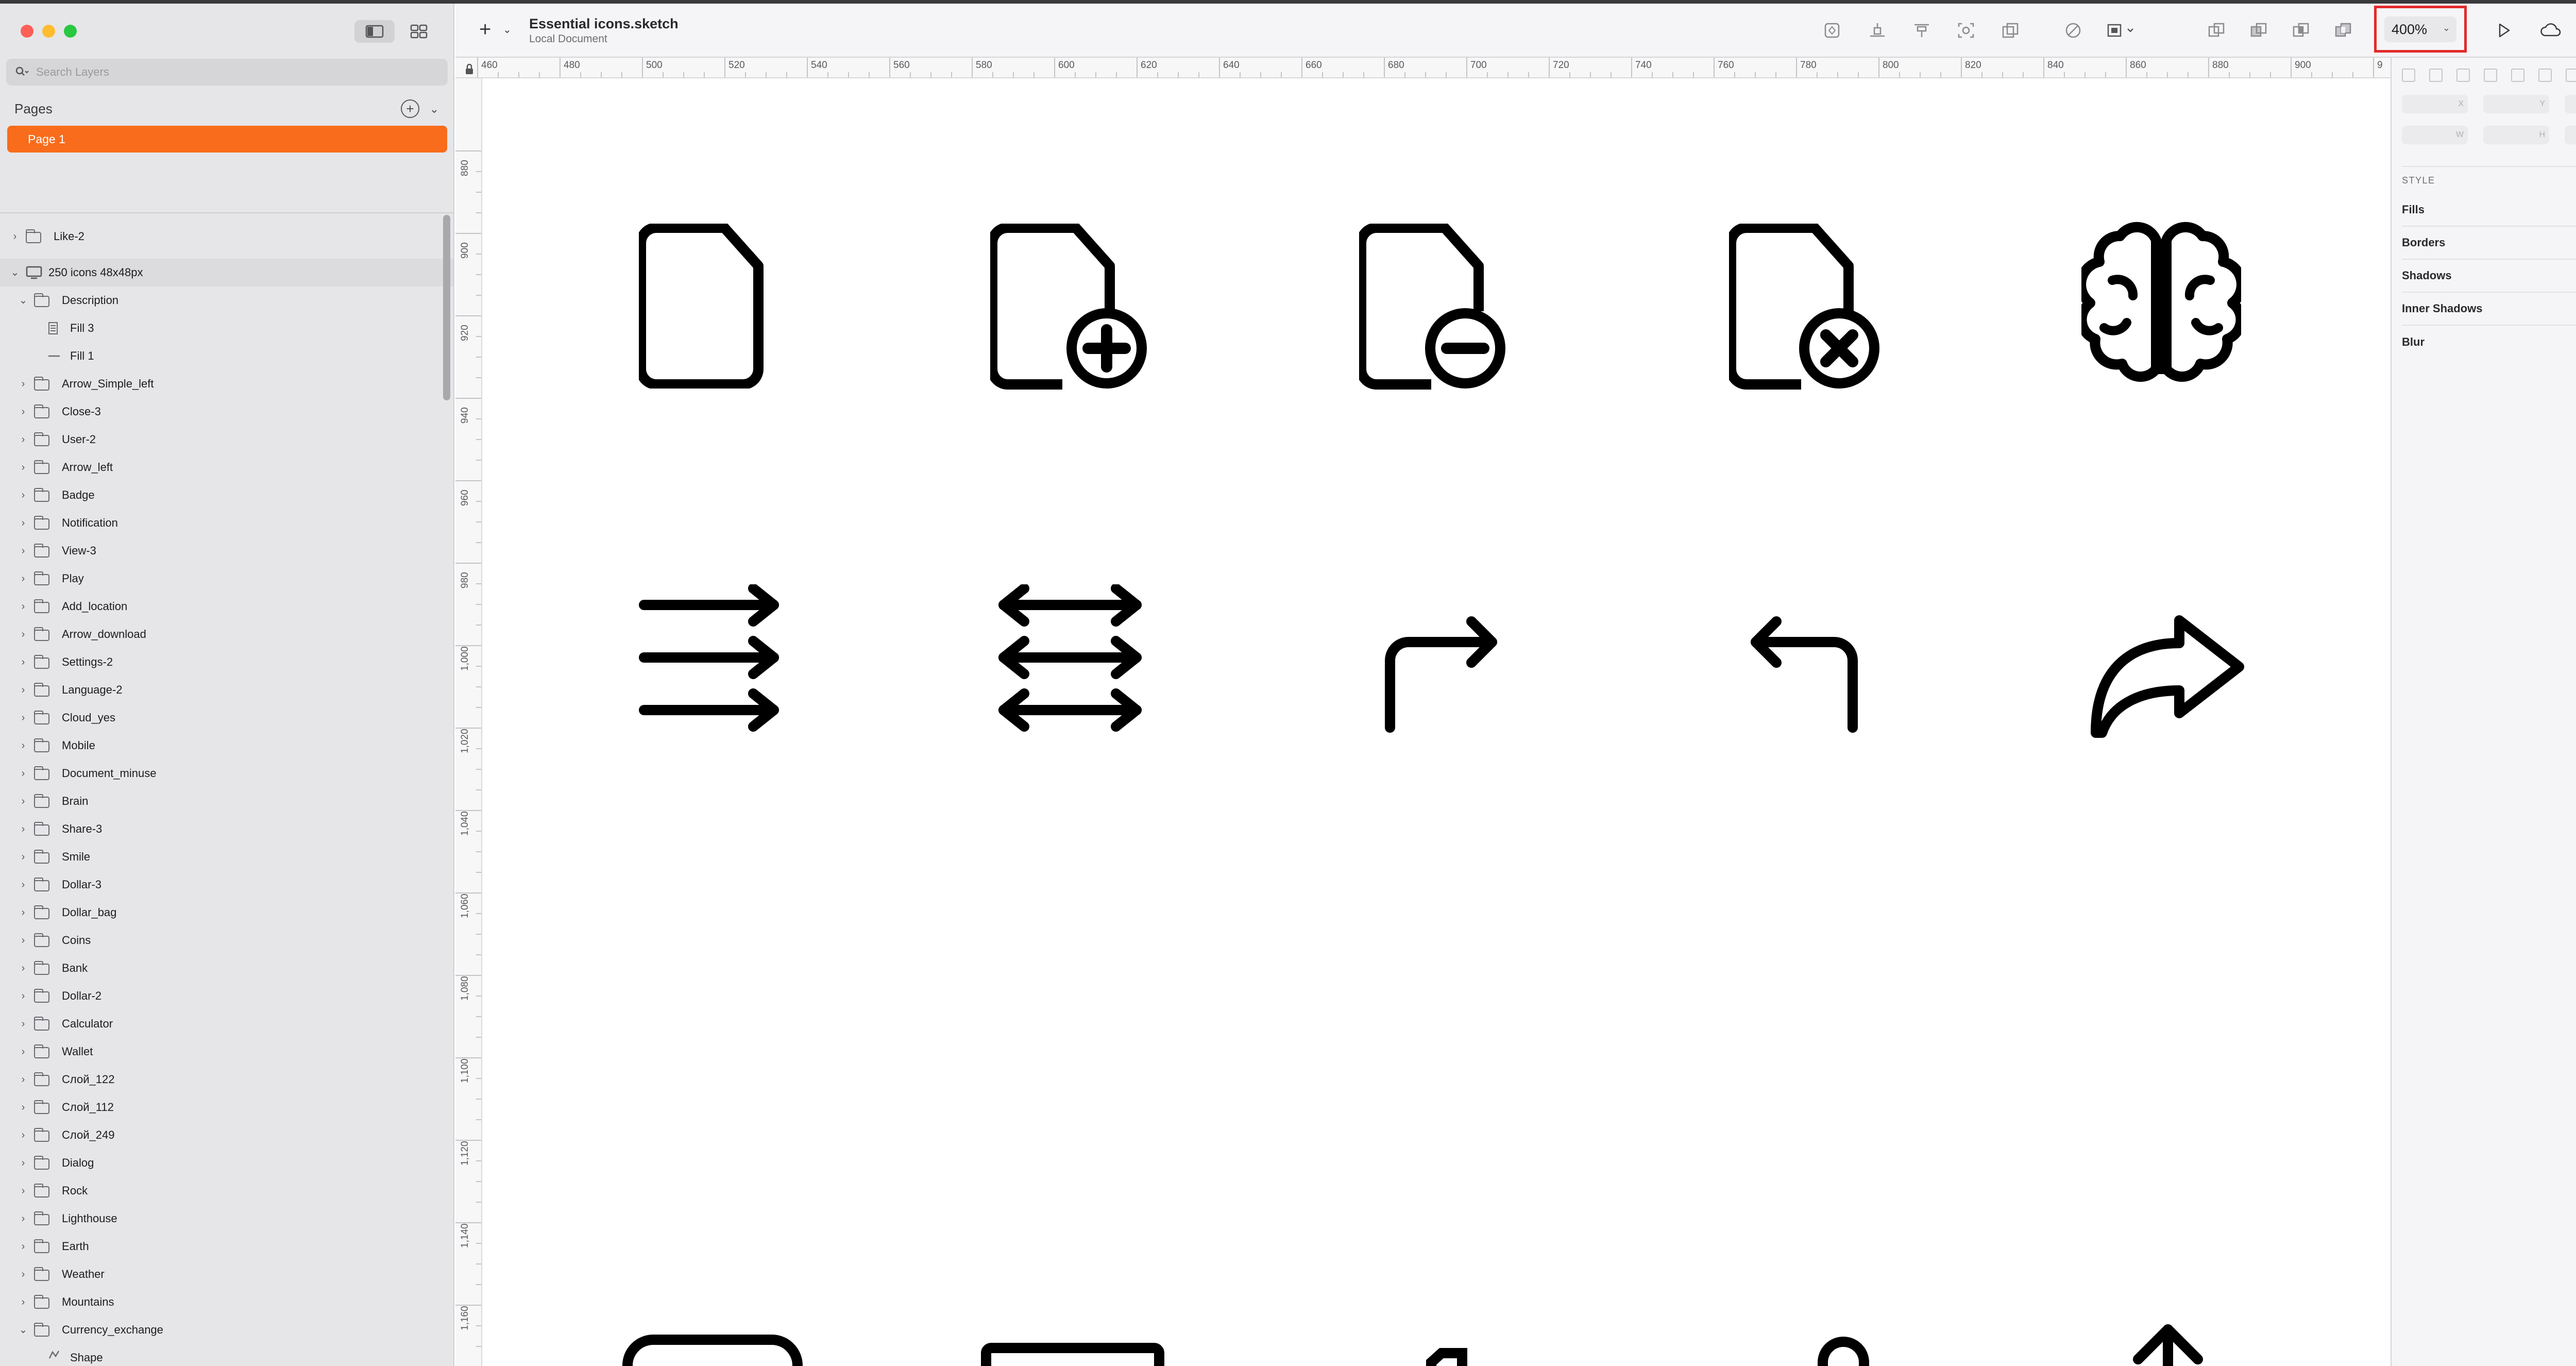 Image resolution: width=2576 pixels, height=1366 pixels. I want to click on distribute-horizontal-icon, so click(2408, 76).